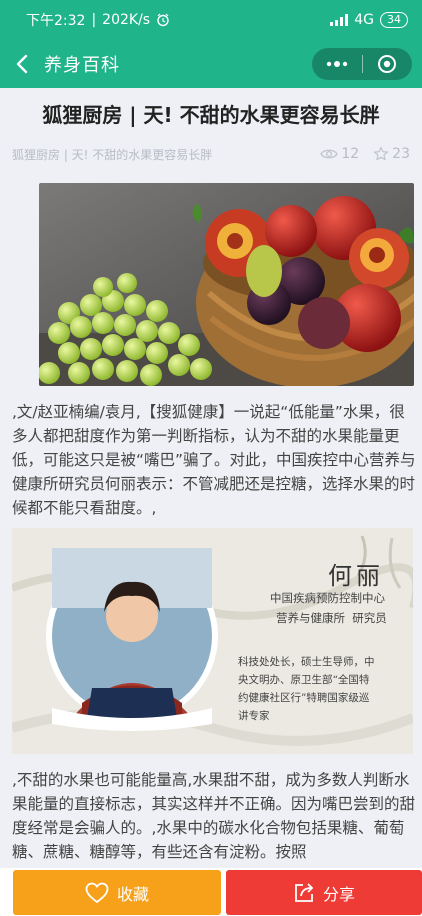  I want to click on favorite-count: 23, so click(391, 154).